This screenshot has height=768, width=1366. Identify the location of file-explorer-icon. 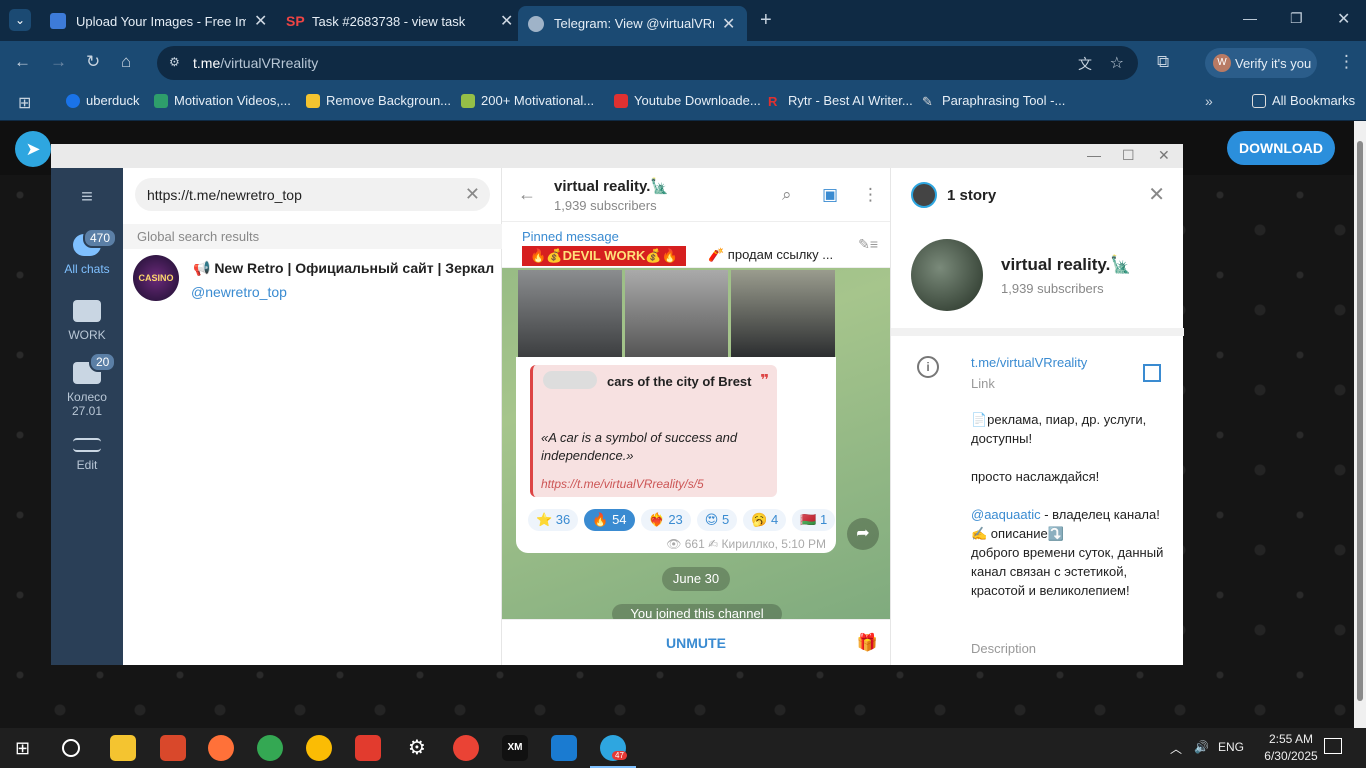
(123, 748).